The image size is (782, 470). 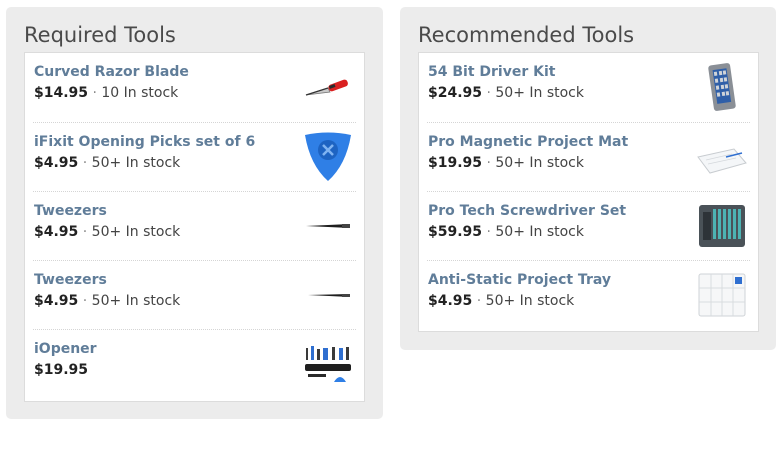 What do you see at coordinates (111, 72) in the screenshot?
I see `item-link: Curved Razor Blade` at bounding box center [111, 72].